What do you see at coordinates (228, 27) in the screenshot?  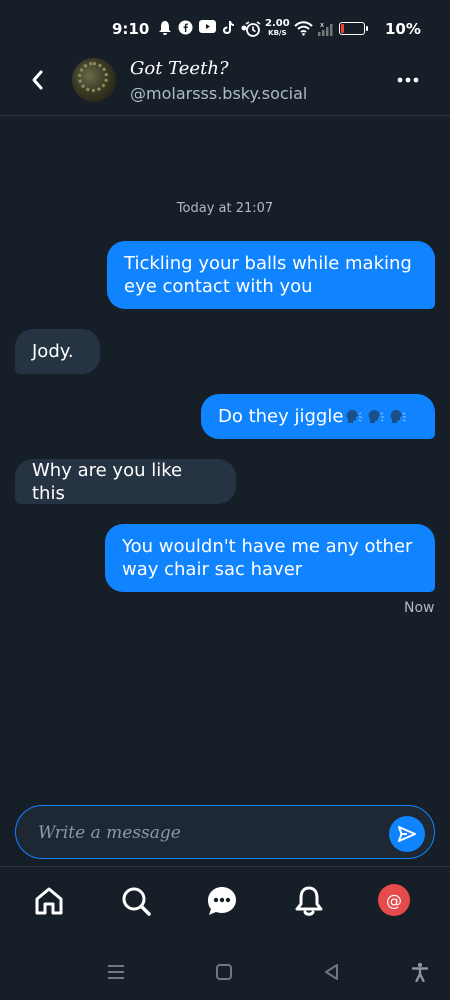 I see `tiktok-icon` at bounding box center [228, 27].